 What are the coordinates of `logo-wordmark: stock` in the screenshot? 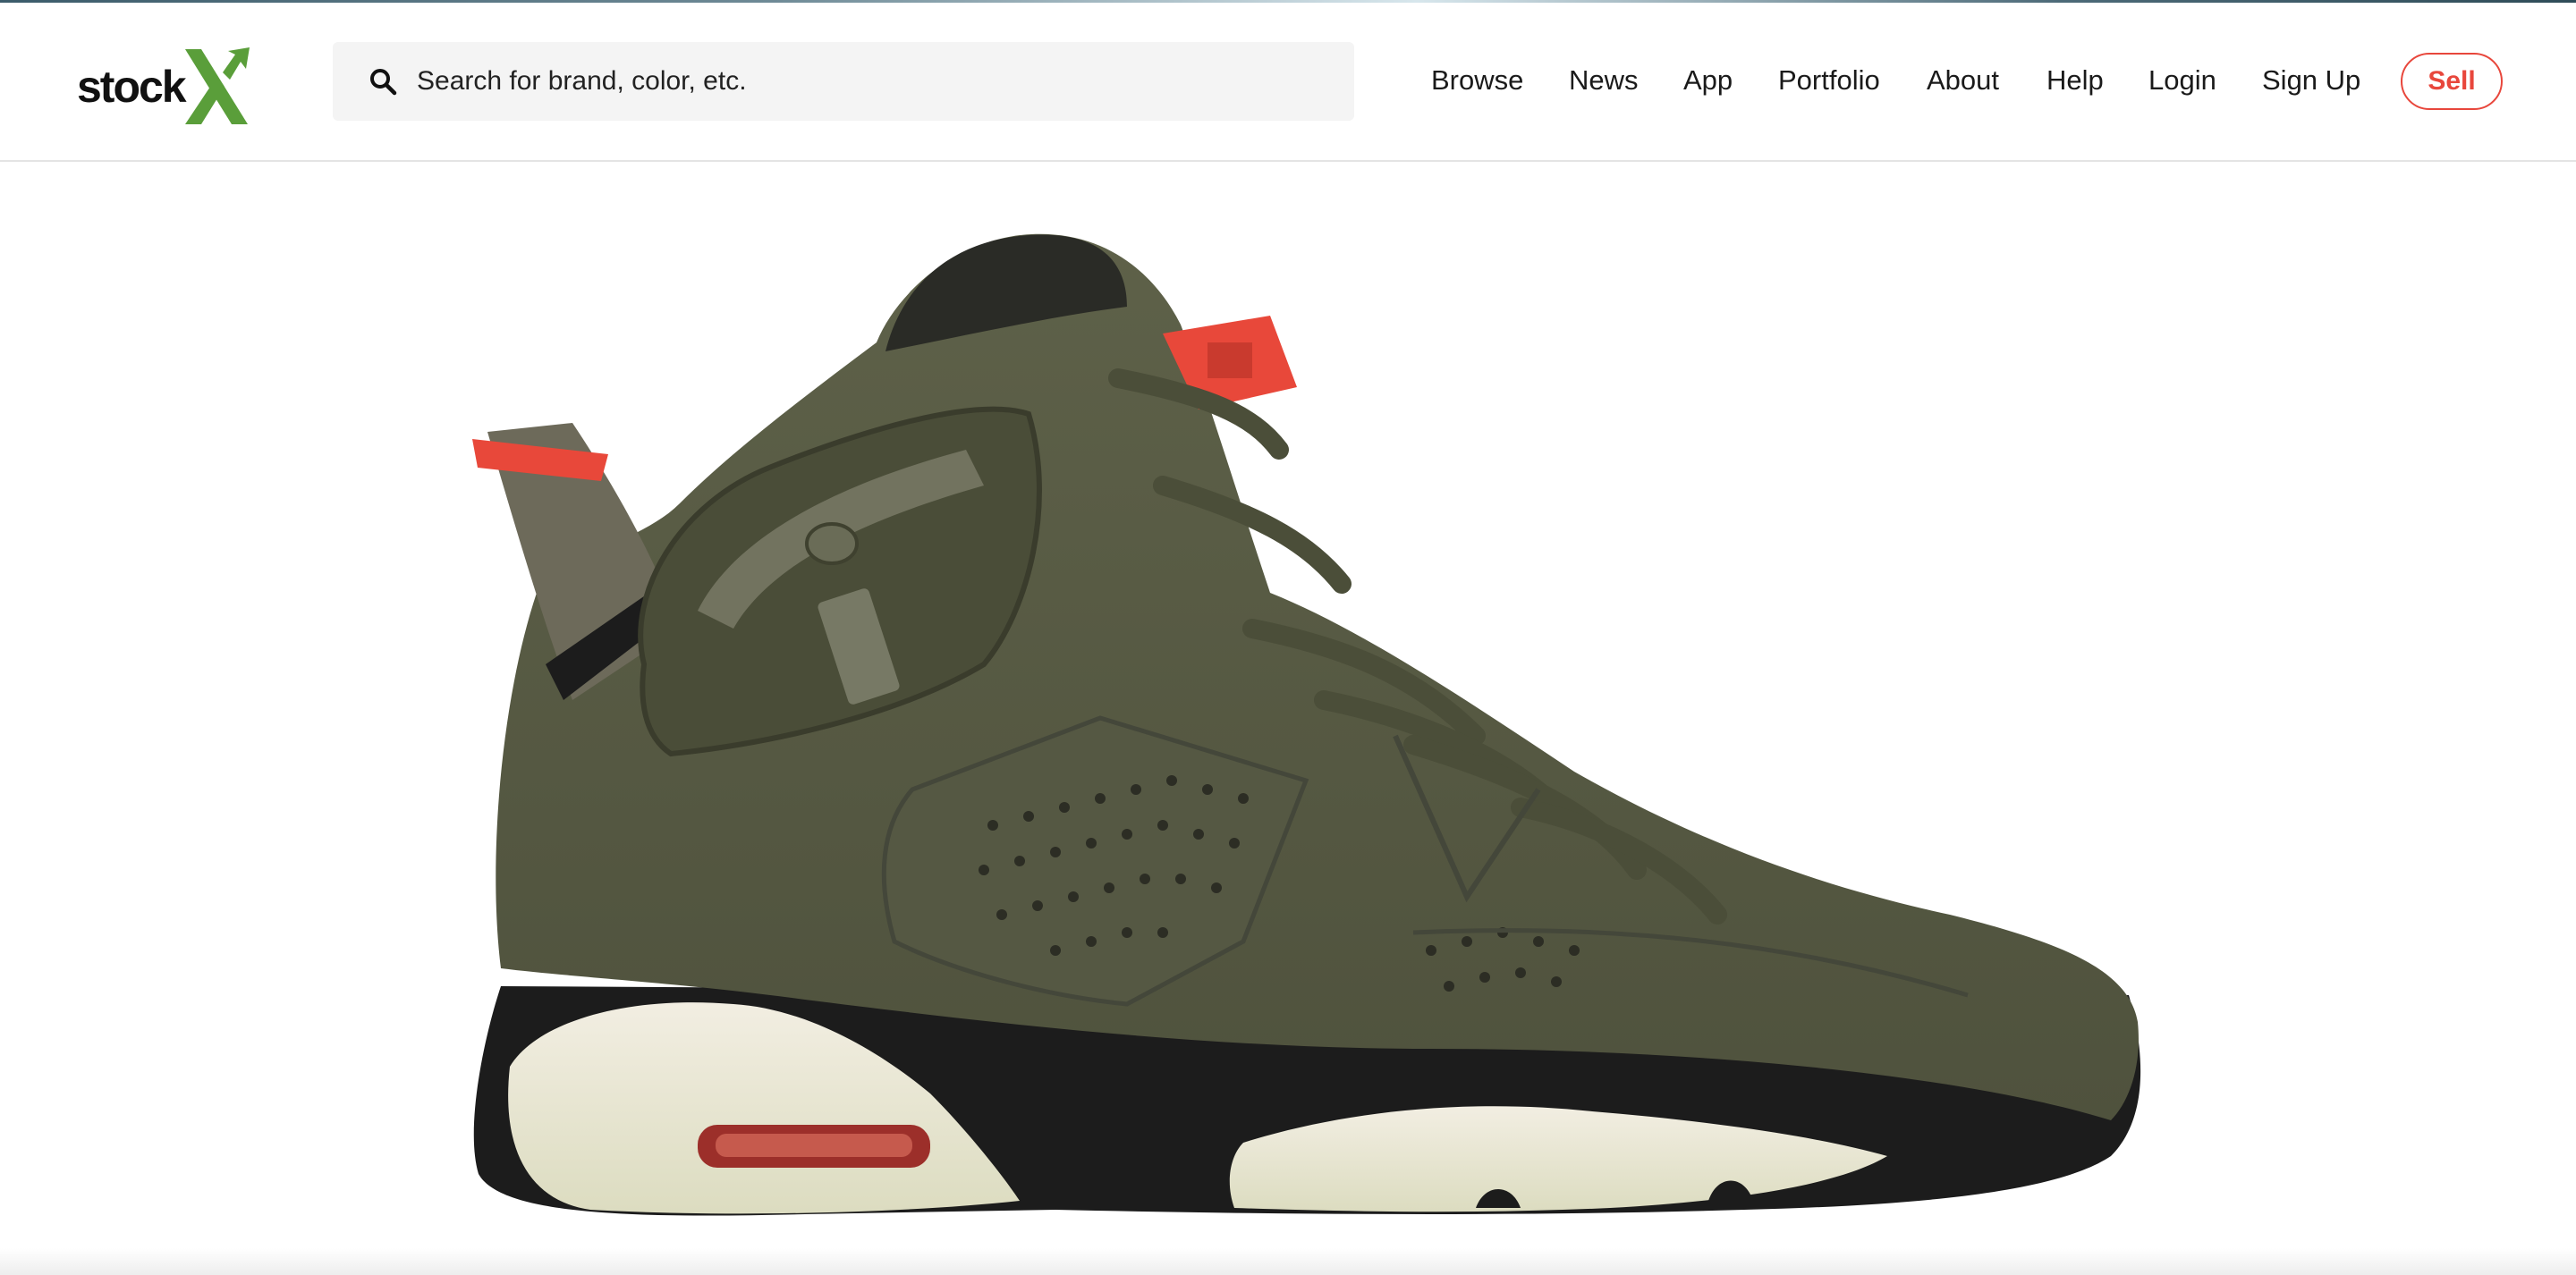 It's located at (132, 87).